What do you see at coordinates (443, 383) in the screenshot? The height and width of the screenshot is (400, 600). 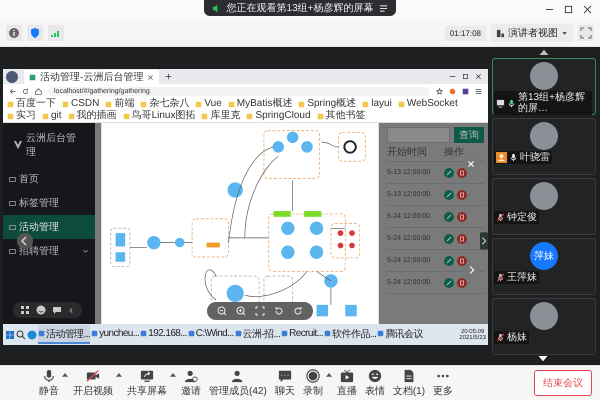 I see `toolbar-button: 更多` at bounding box center [443, 383].